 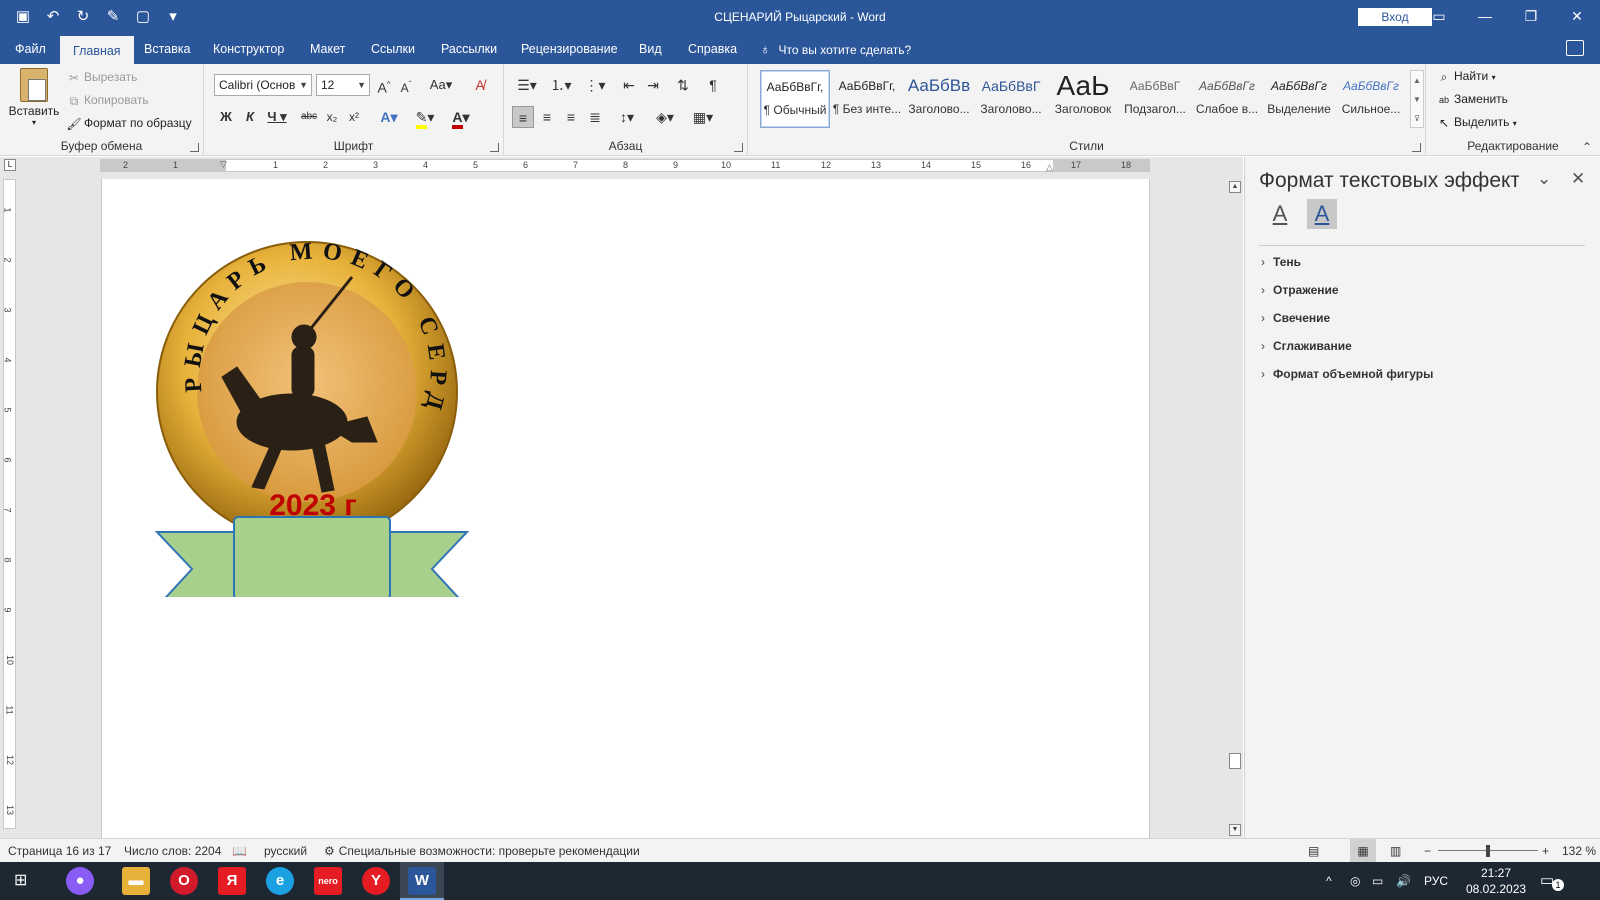 What do you see at coordinates (1531, 17) in the screenshot?
I see `restore-button: ❐` at bounding box center [1531, 17].